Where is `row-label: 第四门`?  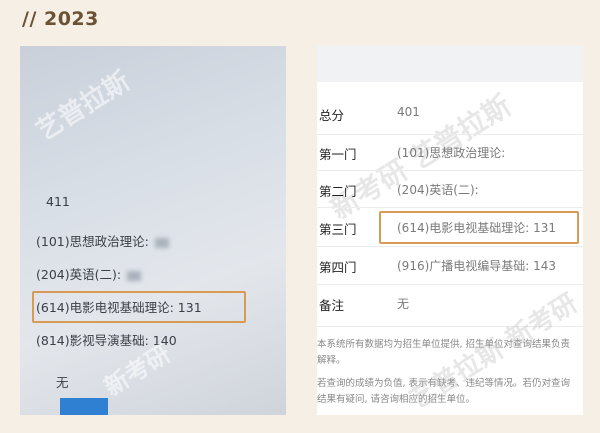
row-label: 第四门 is located at coordinates (338, 267).